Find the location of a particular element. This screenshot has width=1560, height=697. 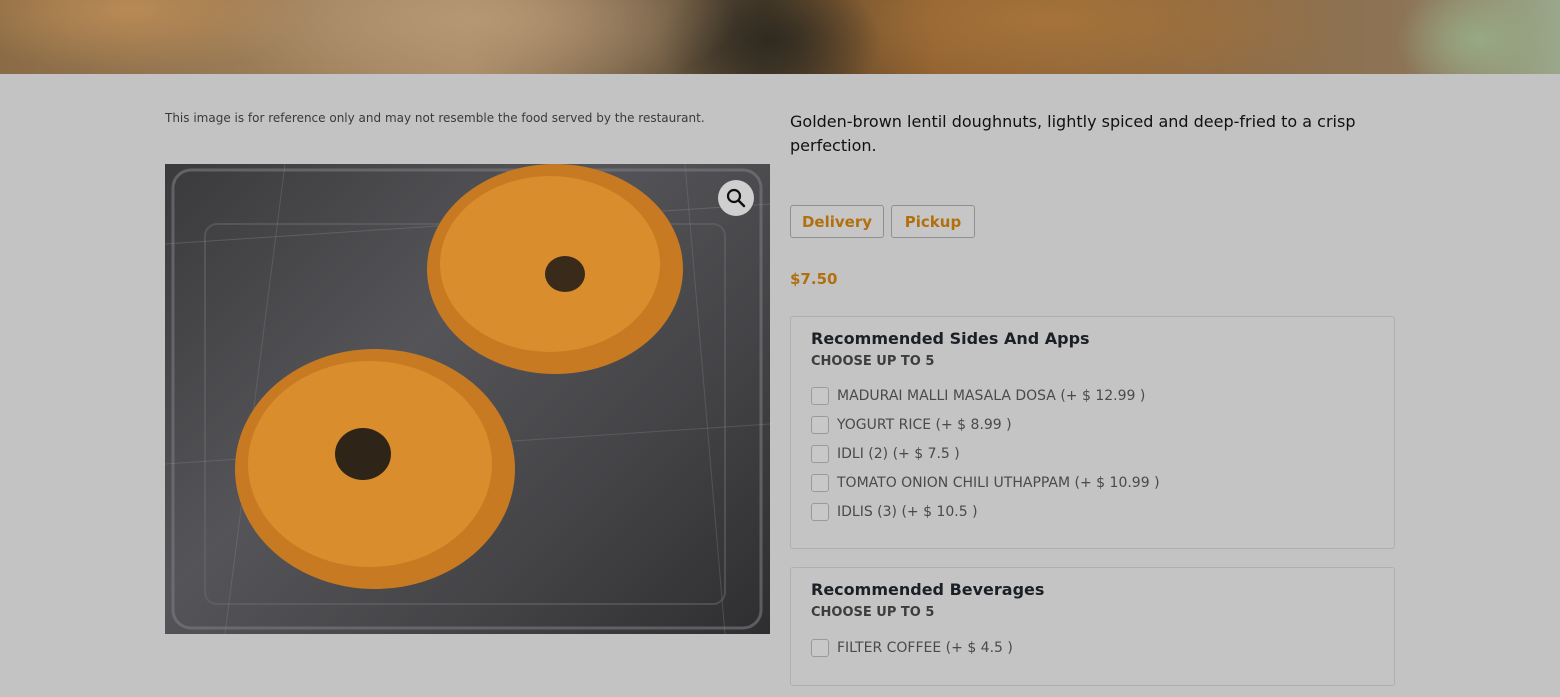

option-item: IDLIS (3) (+ $ 10.5 ) is located at coordinates (894, 512).